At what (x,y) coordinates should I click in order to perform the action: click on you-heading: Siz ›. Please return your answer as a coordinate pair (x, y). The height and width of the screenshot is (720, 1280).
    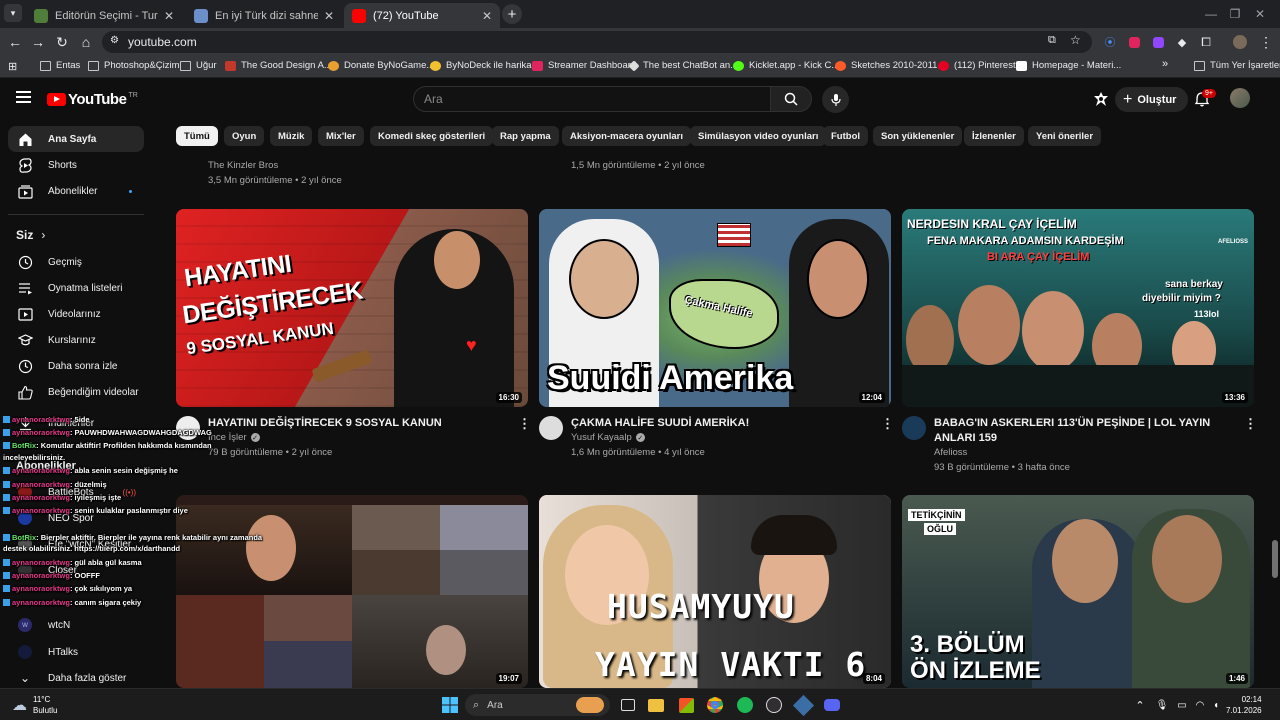
    Looking at the image, I should click on (30, 235).